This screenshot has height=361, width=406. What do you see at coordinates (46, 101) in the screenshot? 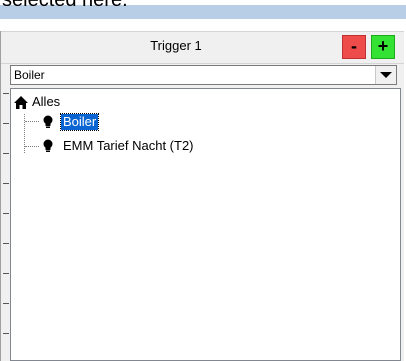
I see `tree-root-label: Alles` at bounding box center [46, 101].